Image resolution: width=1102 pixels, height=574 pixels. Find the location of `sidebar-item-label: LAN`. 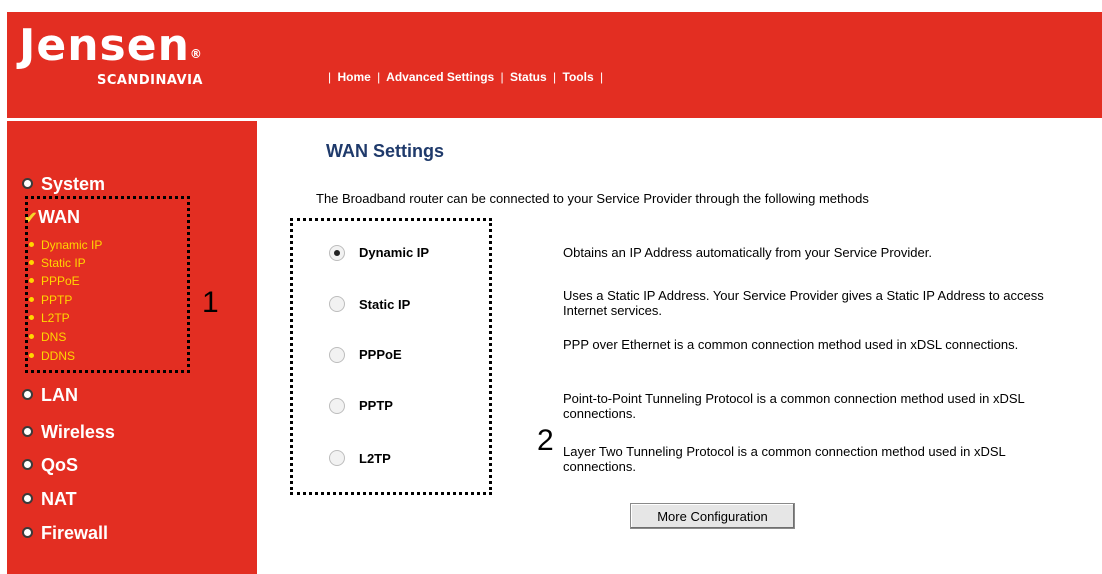

sidebar-item-label: LAN is located at coordinates (59, 395).